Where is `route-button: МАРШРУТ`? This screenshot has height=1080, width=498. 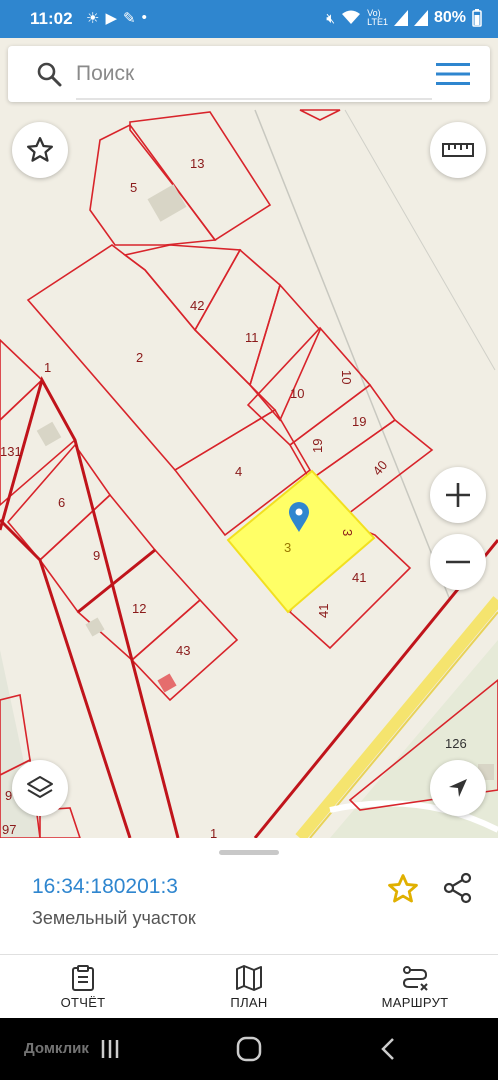 route-button: МАРШРУТ is located at coordinates (415, 987).